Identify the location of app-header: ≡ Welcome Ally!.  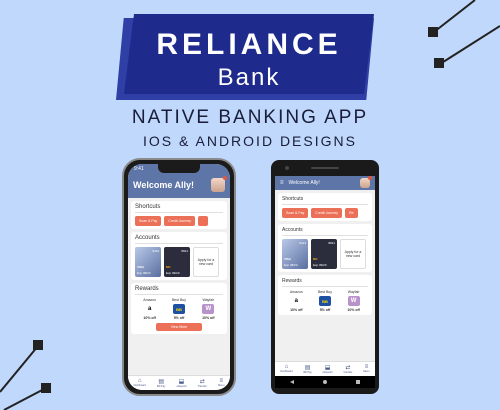
(325, 183).